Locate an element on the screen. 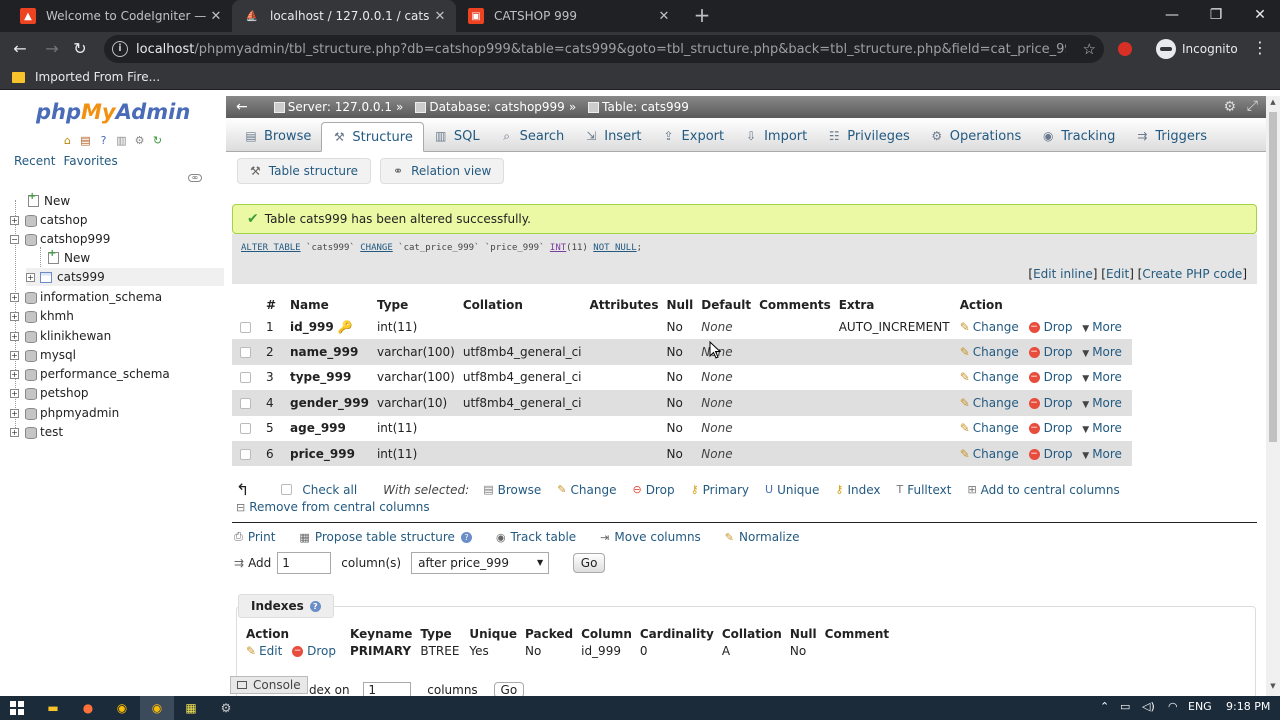 This screenshot has width=1280, height=720. main-scrollbar: ▲ ▼ is located at coordinates (1273, 396).